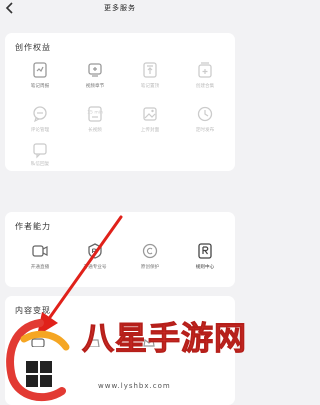  Describe the element at coordinates (134, 386) in the screenshot. I see `watermark-url: www.lyshbx.com` at that location.